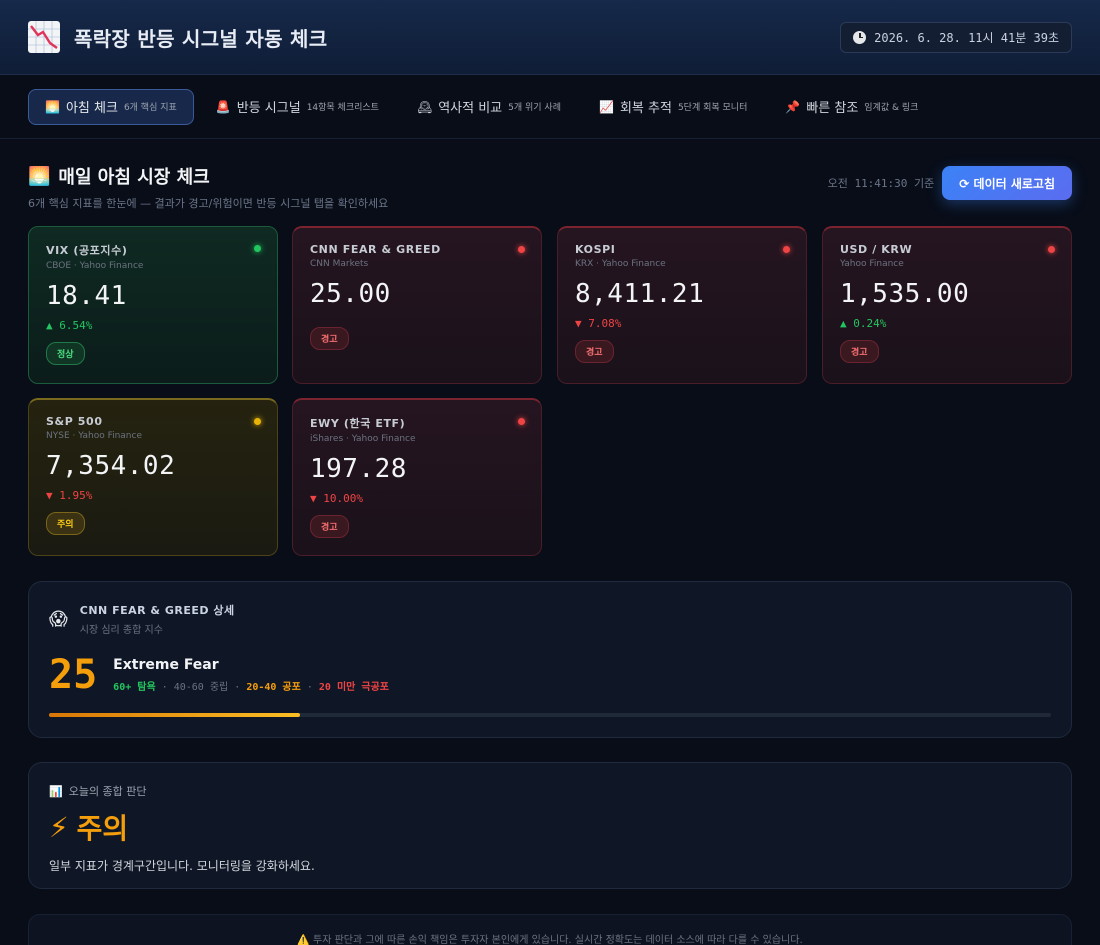 The width and height of the screenshot is (1100, 945). I want to click on tab-label: 역사적 비교, so click(470, 108).